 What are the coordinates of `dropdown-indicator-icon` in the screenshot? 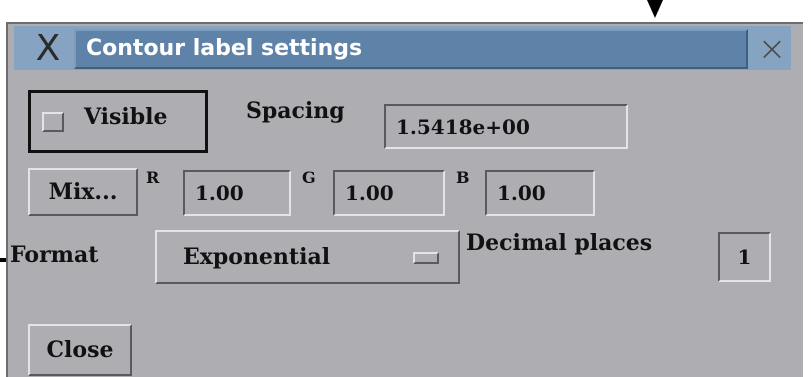 It's located at (426, 258).